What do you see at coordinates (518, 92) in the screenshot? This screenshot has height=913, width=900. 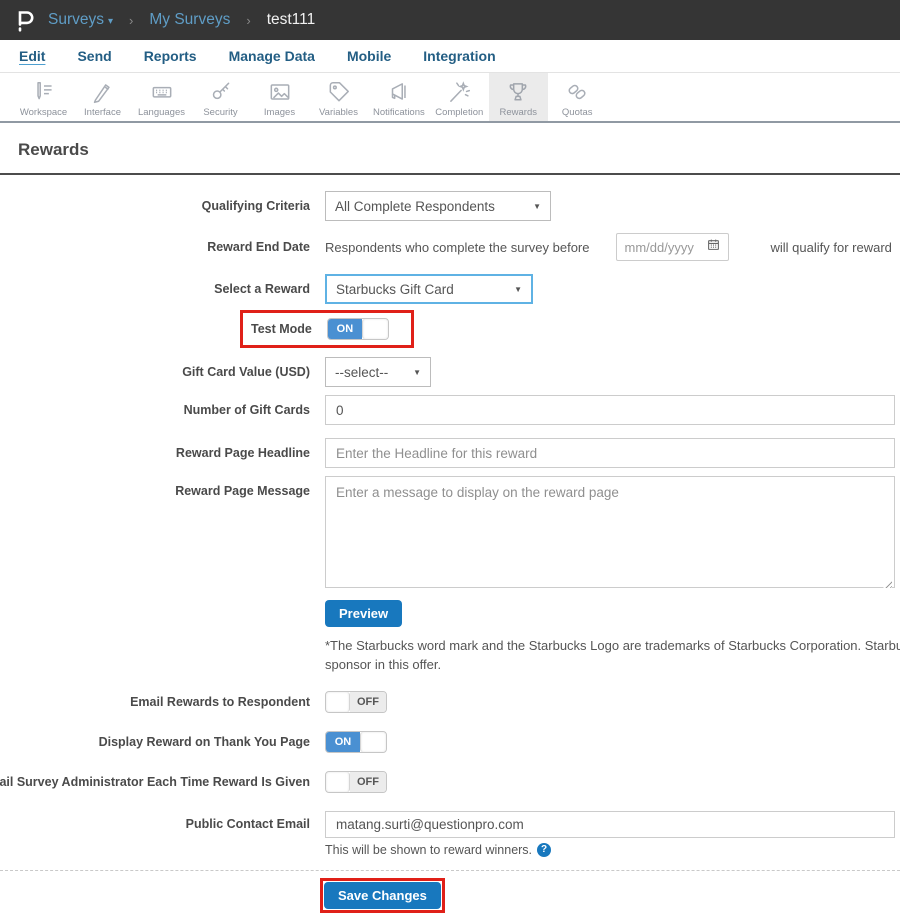 I see `trophy-icon` at bounding box center [518, 92].